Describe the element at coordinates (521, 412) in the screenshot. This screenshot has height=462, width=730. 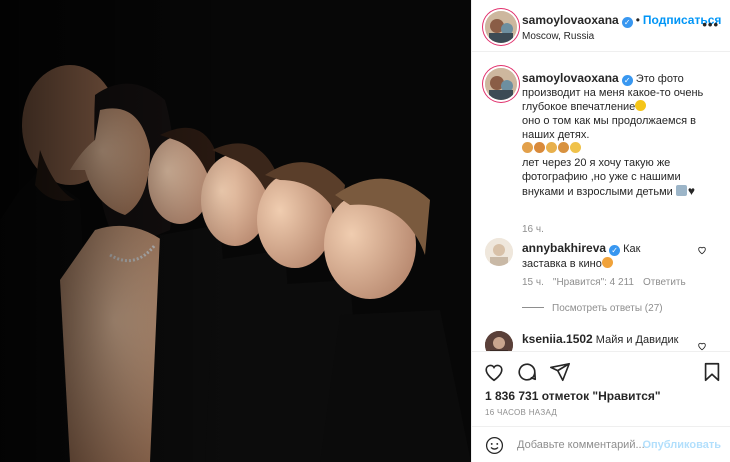
I see `post-time-ago: 16 ЧАСОВ НАЗАД` at that location.